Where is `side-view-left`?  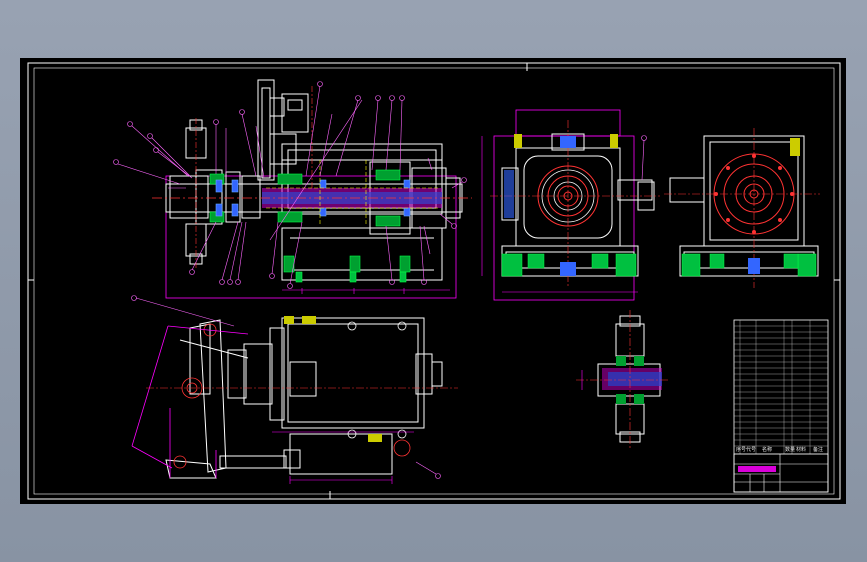
side-view-left is located at coordinates (570, 205).